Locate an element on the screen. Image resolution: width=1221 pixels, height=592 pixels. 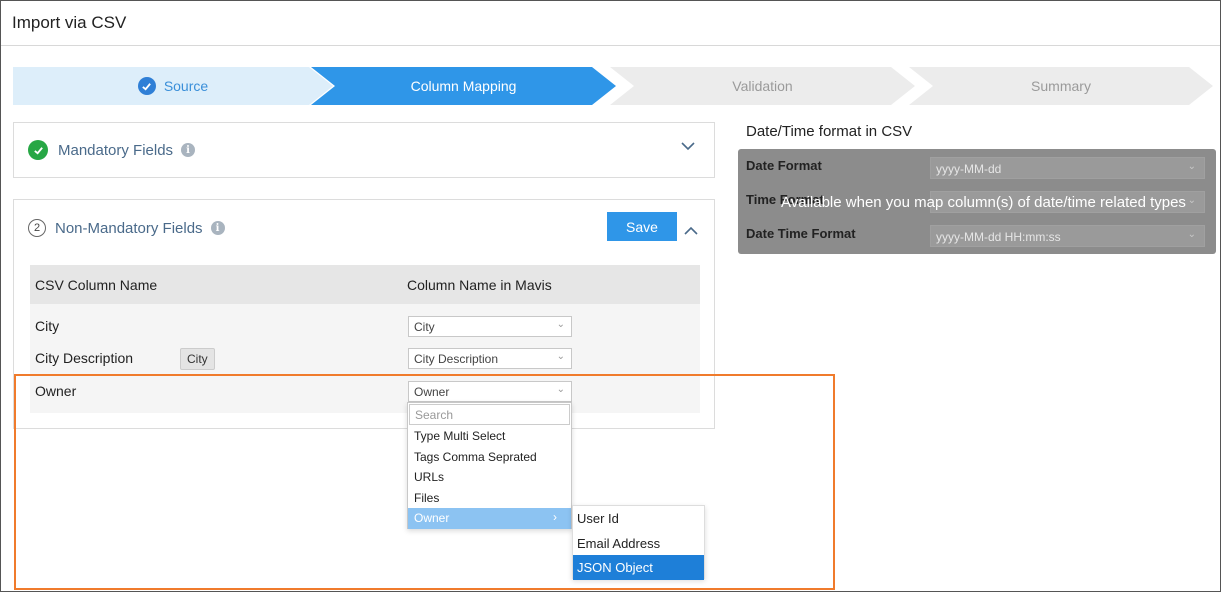
step-summary: Summary is located at coordinates (1061, 86).